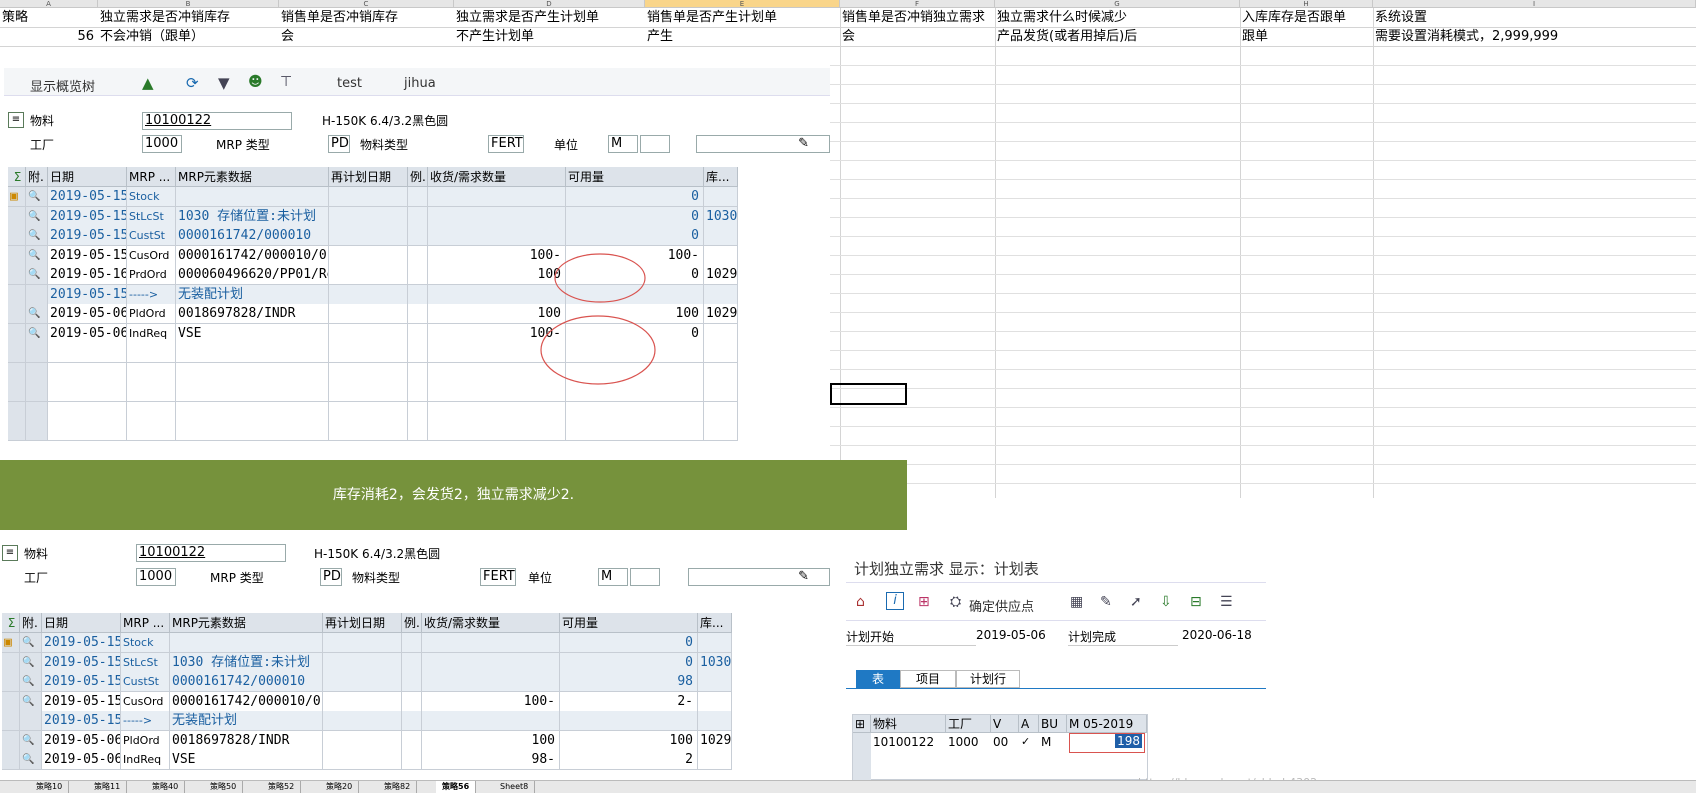 Image resolution: width=1696 pixels, height=793 pixels. I want to click on pir-col-material: 物料, so click(908, 724).